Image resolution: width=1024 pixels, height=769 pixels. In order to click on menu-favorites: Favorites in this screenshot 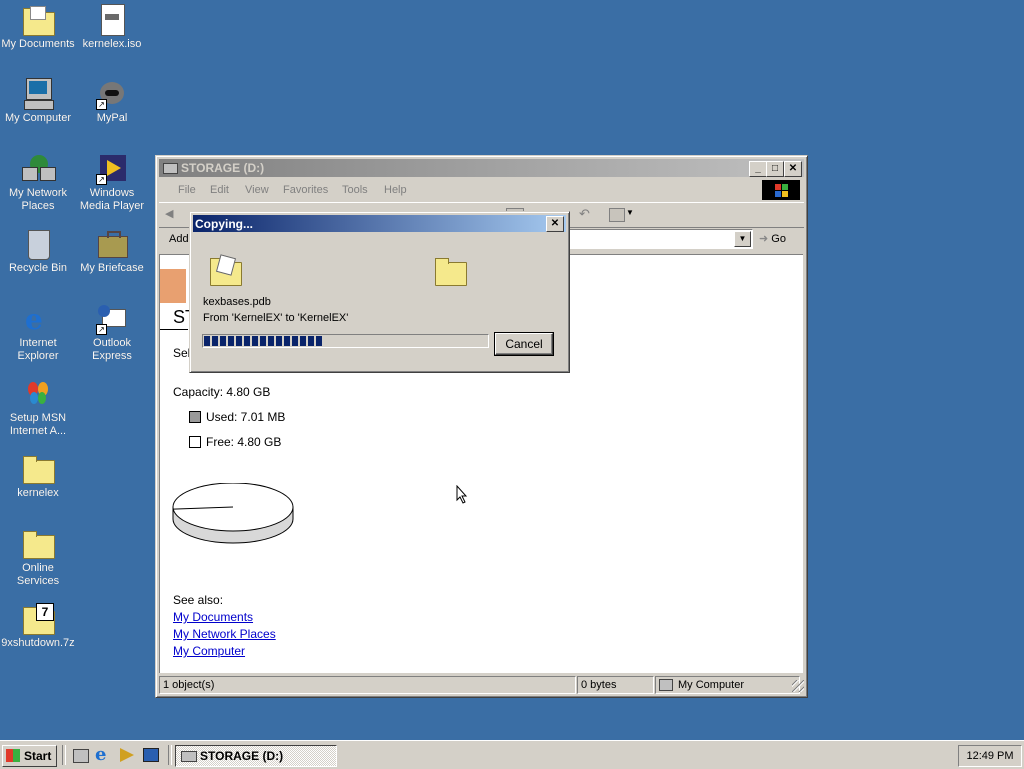, I will do `click(305, 190)`.